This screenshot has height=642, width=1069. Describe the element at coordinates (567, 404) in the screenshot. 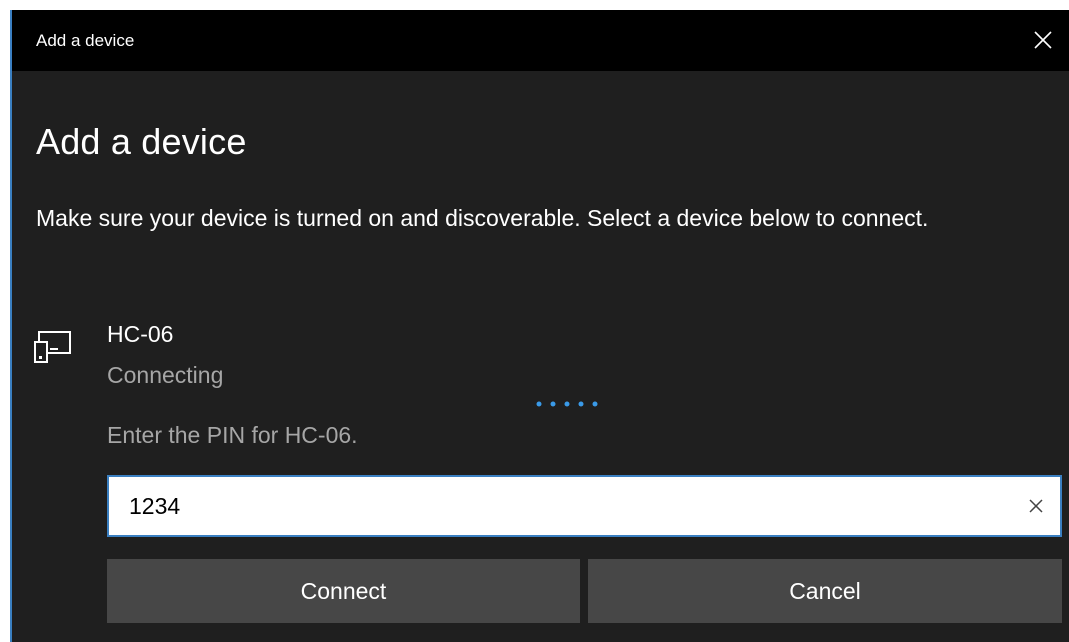

I see `progress-dots` at that location.